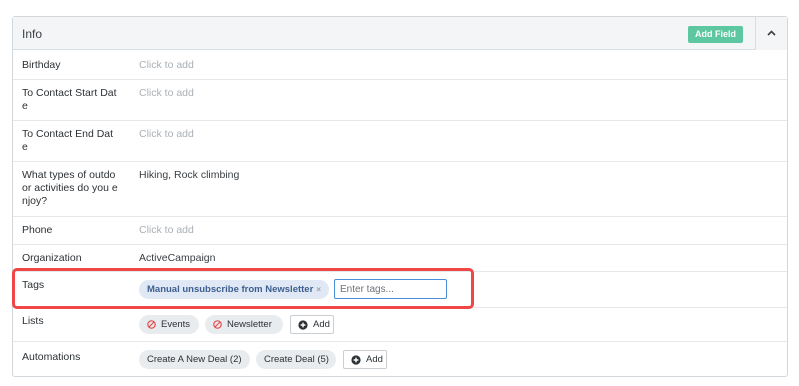  What do you see at coordinates (249, 324) in the screenshot?
I see `list-pill-label: Newsletter` at bounding box center [249, 324].